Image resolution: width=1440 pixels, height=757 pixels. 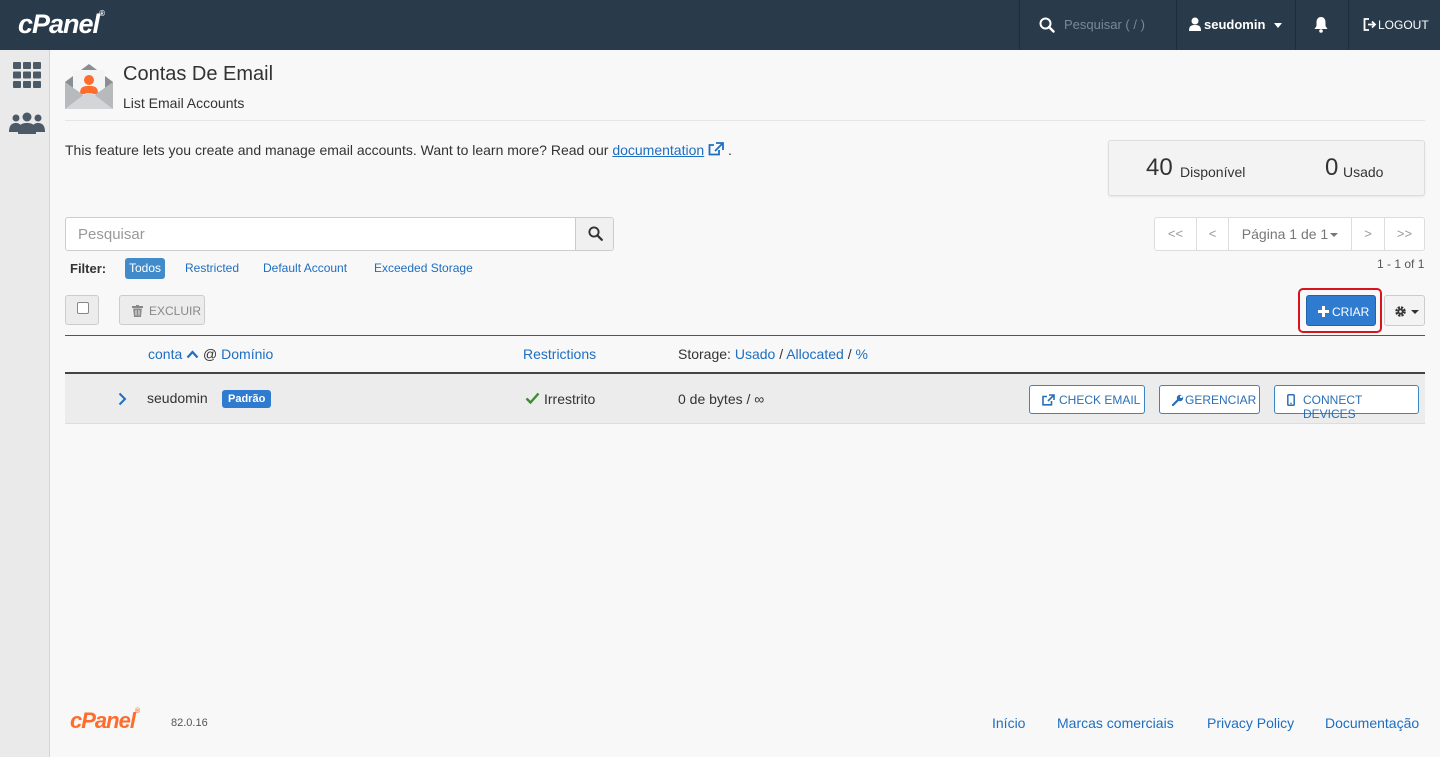 I want to click on sort-by-percent: %, so click(x=861, y=354).